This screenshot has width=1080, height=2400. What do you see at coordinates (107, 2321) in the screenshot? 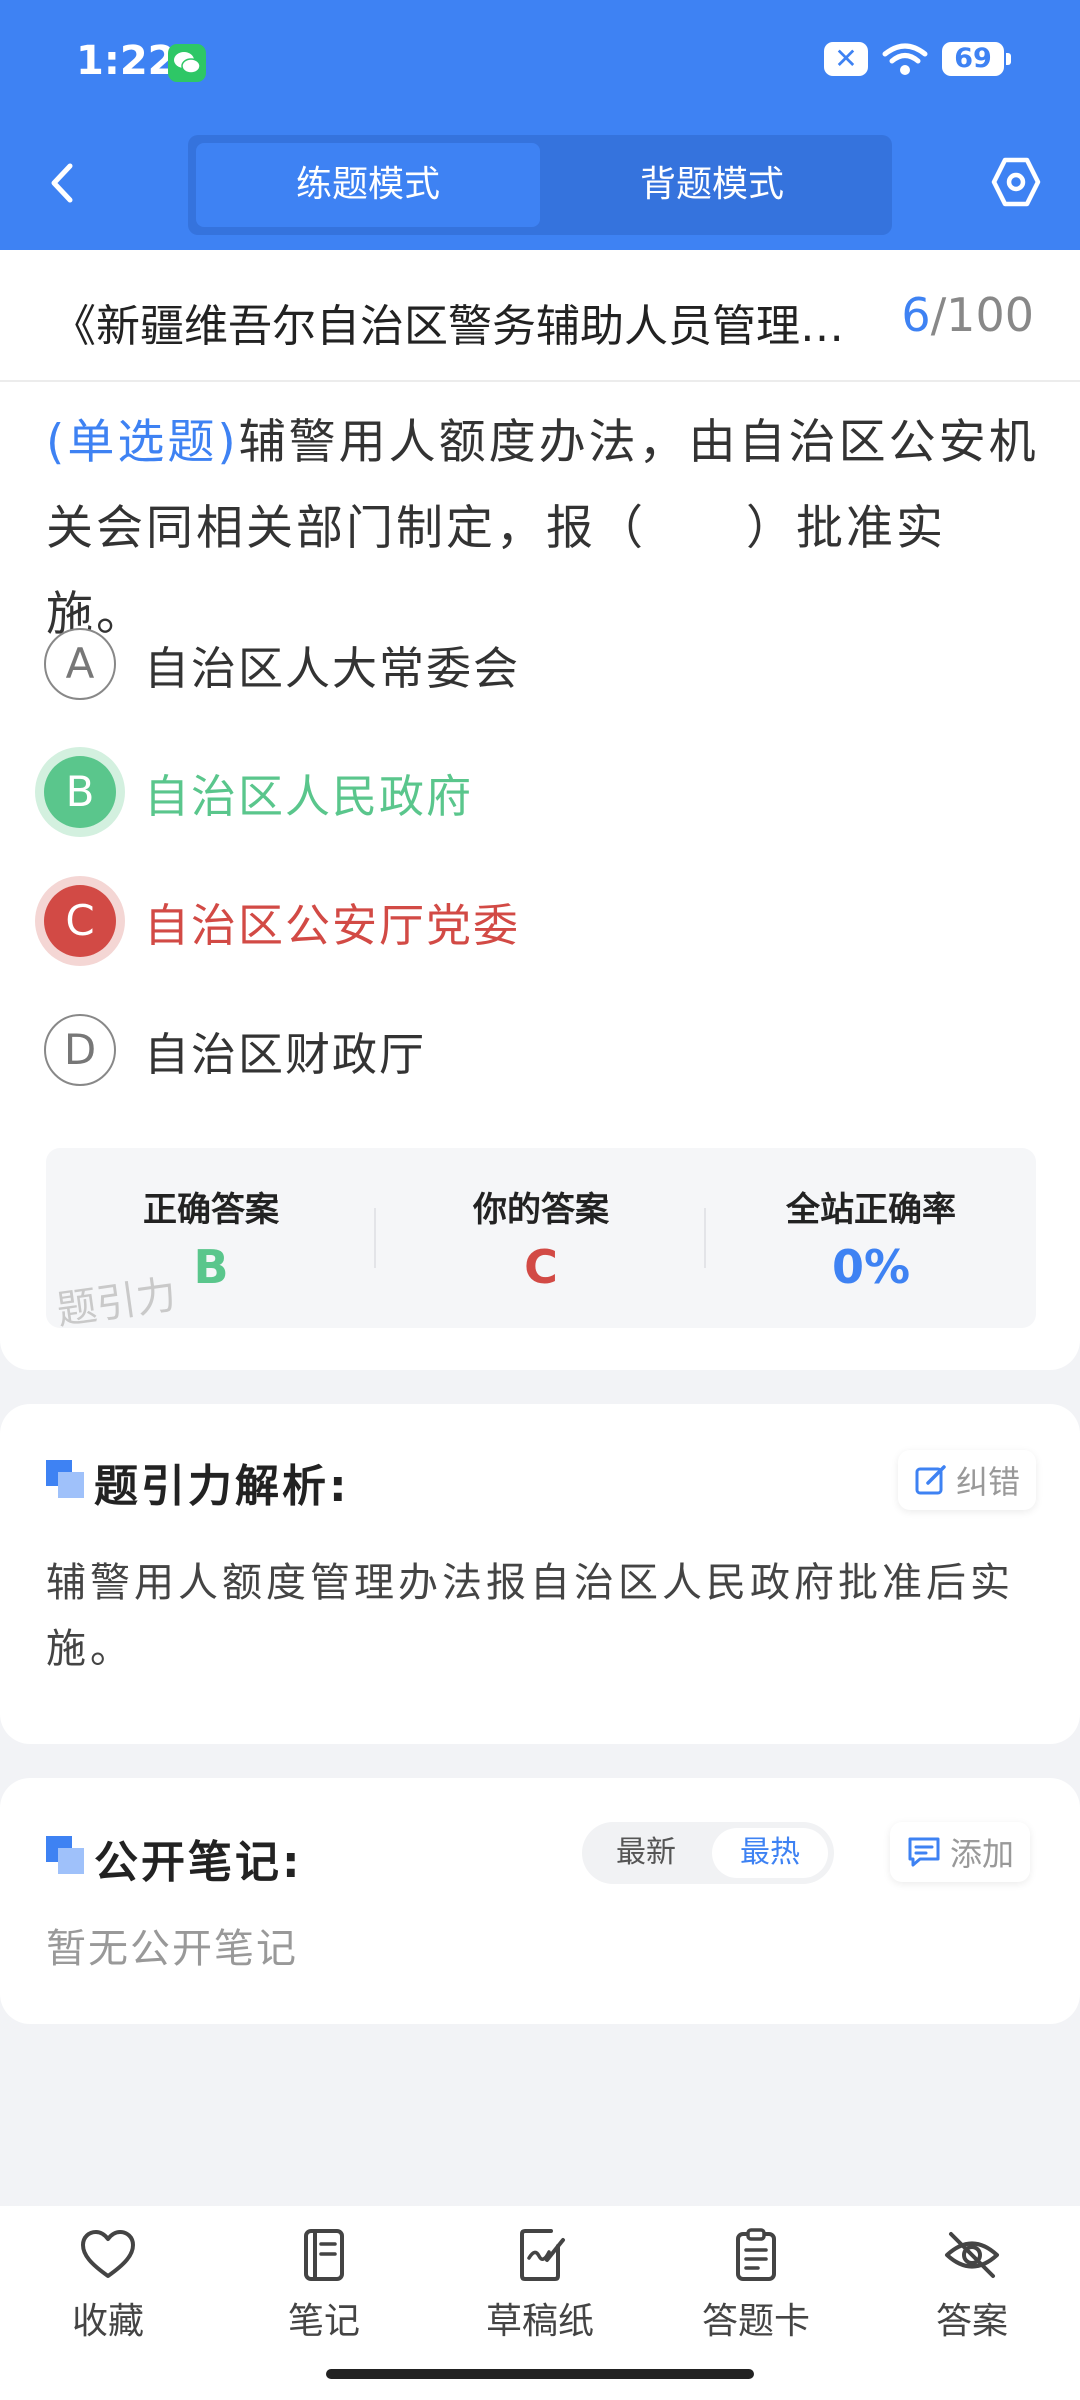
I see `nav-label: 收藏` at bounding box center [107, 2321].